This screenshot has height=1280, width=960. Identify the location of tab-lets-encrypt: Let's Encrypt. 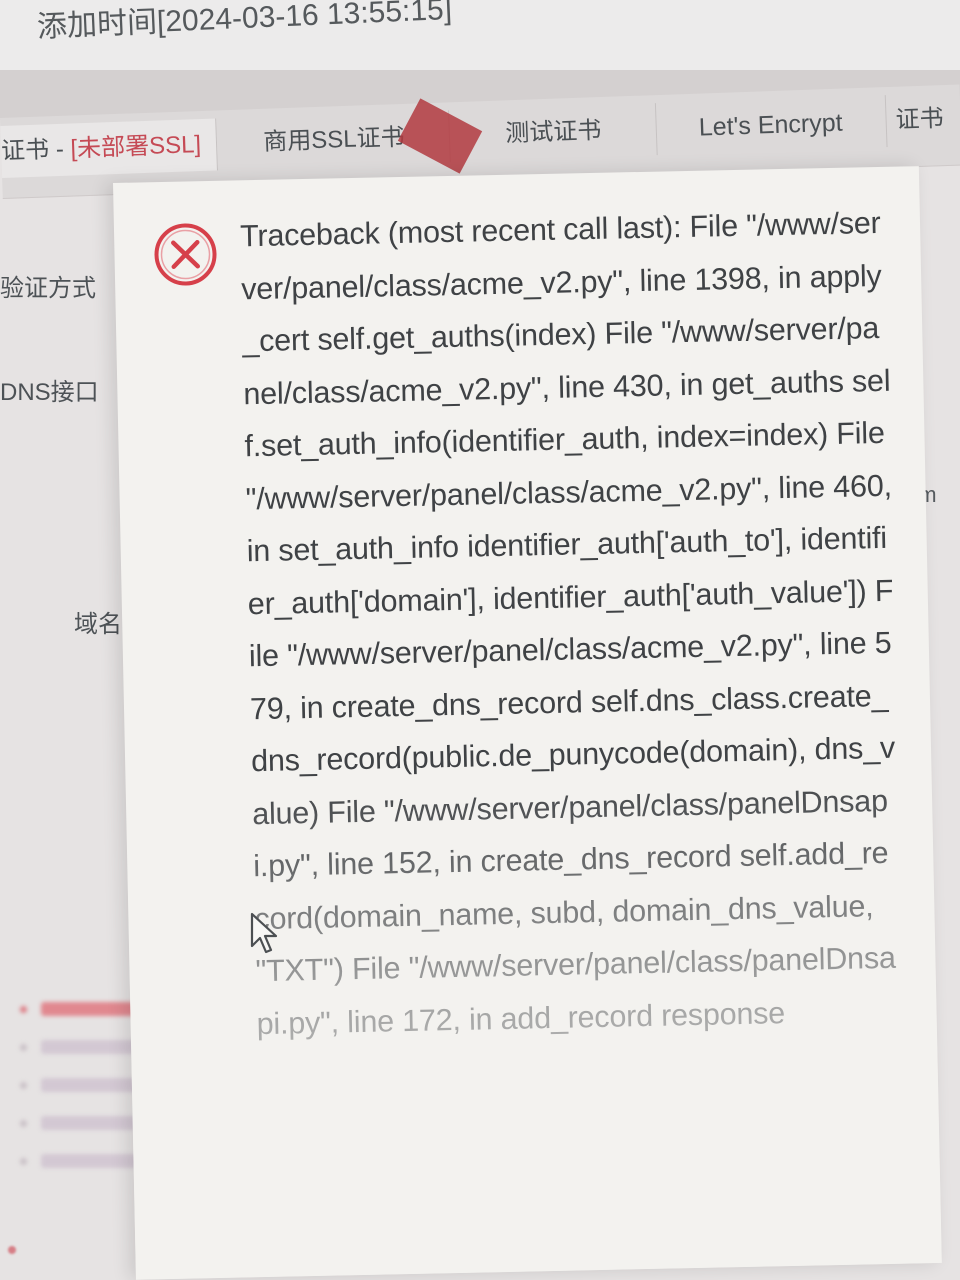
(771, 125).